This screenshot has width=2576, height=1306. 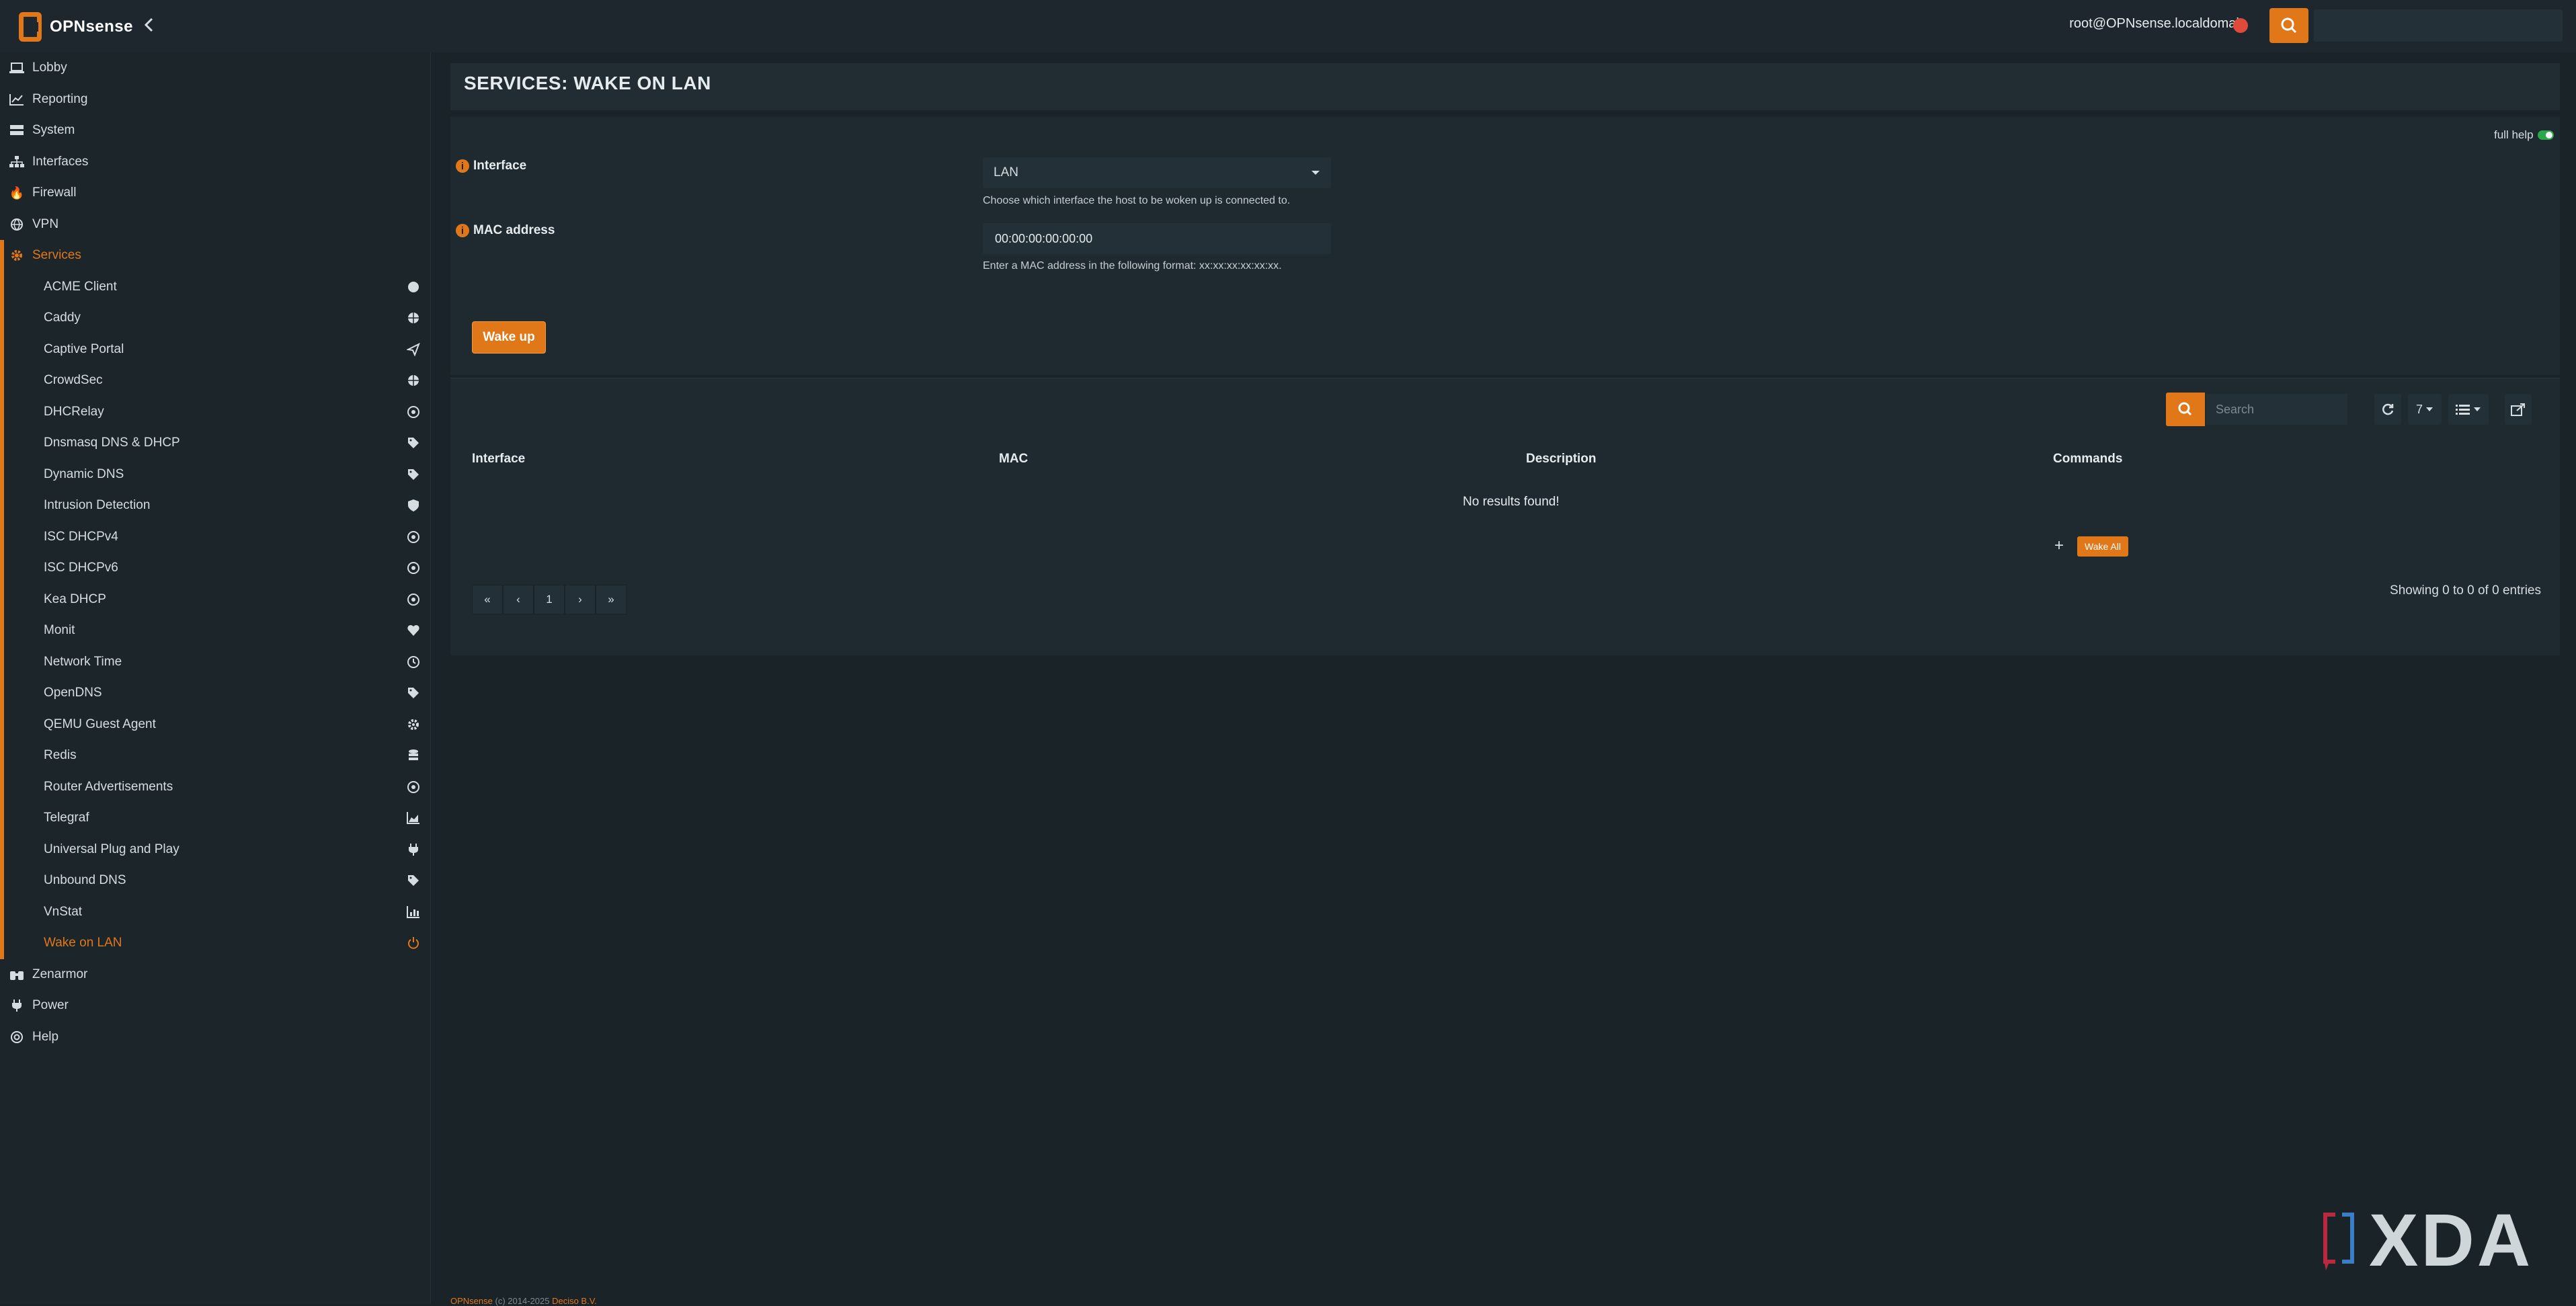 I want to click on sidebar-item-isc-dhcpv6: ISC DHCPv6, so click(x=215, y=568).